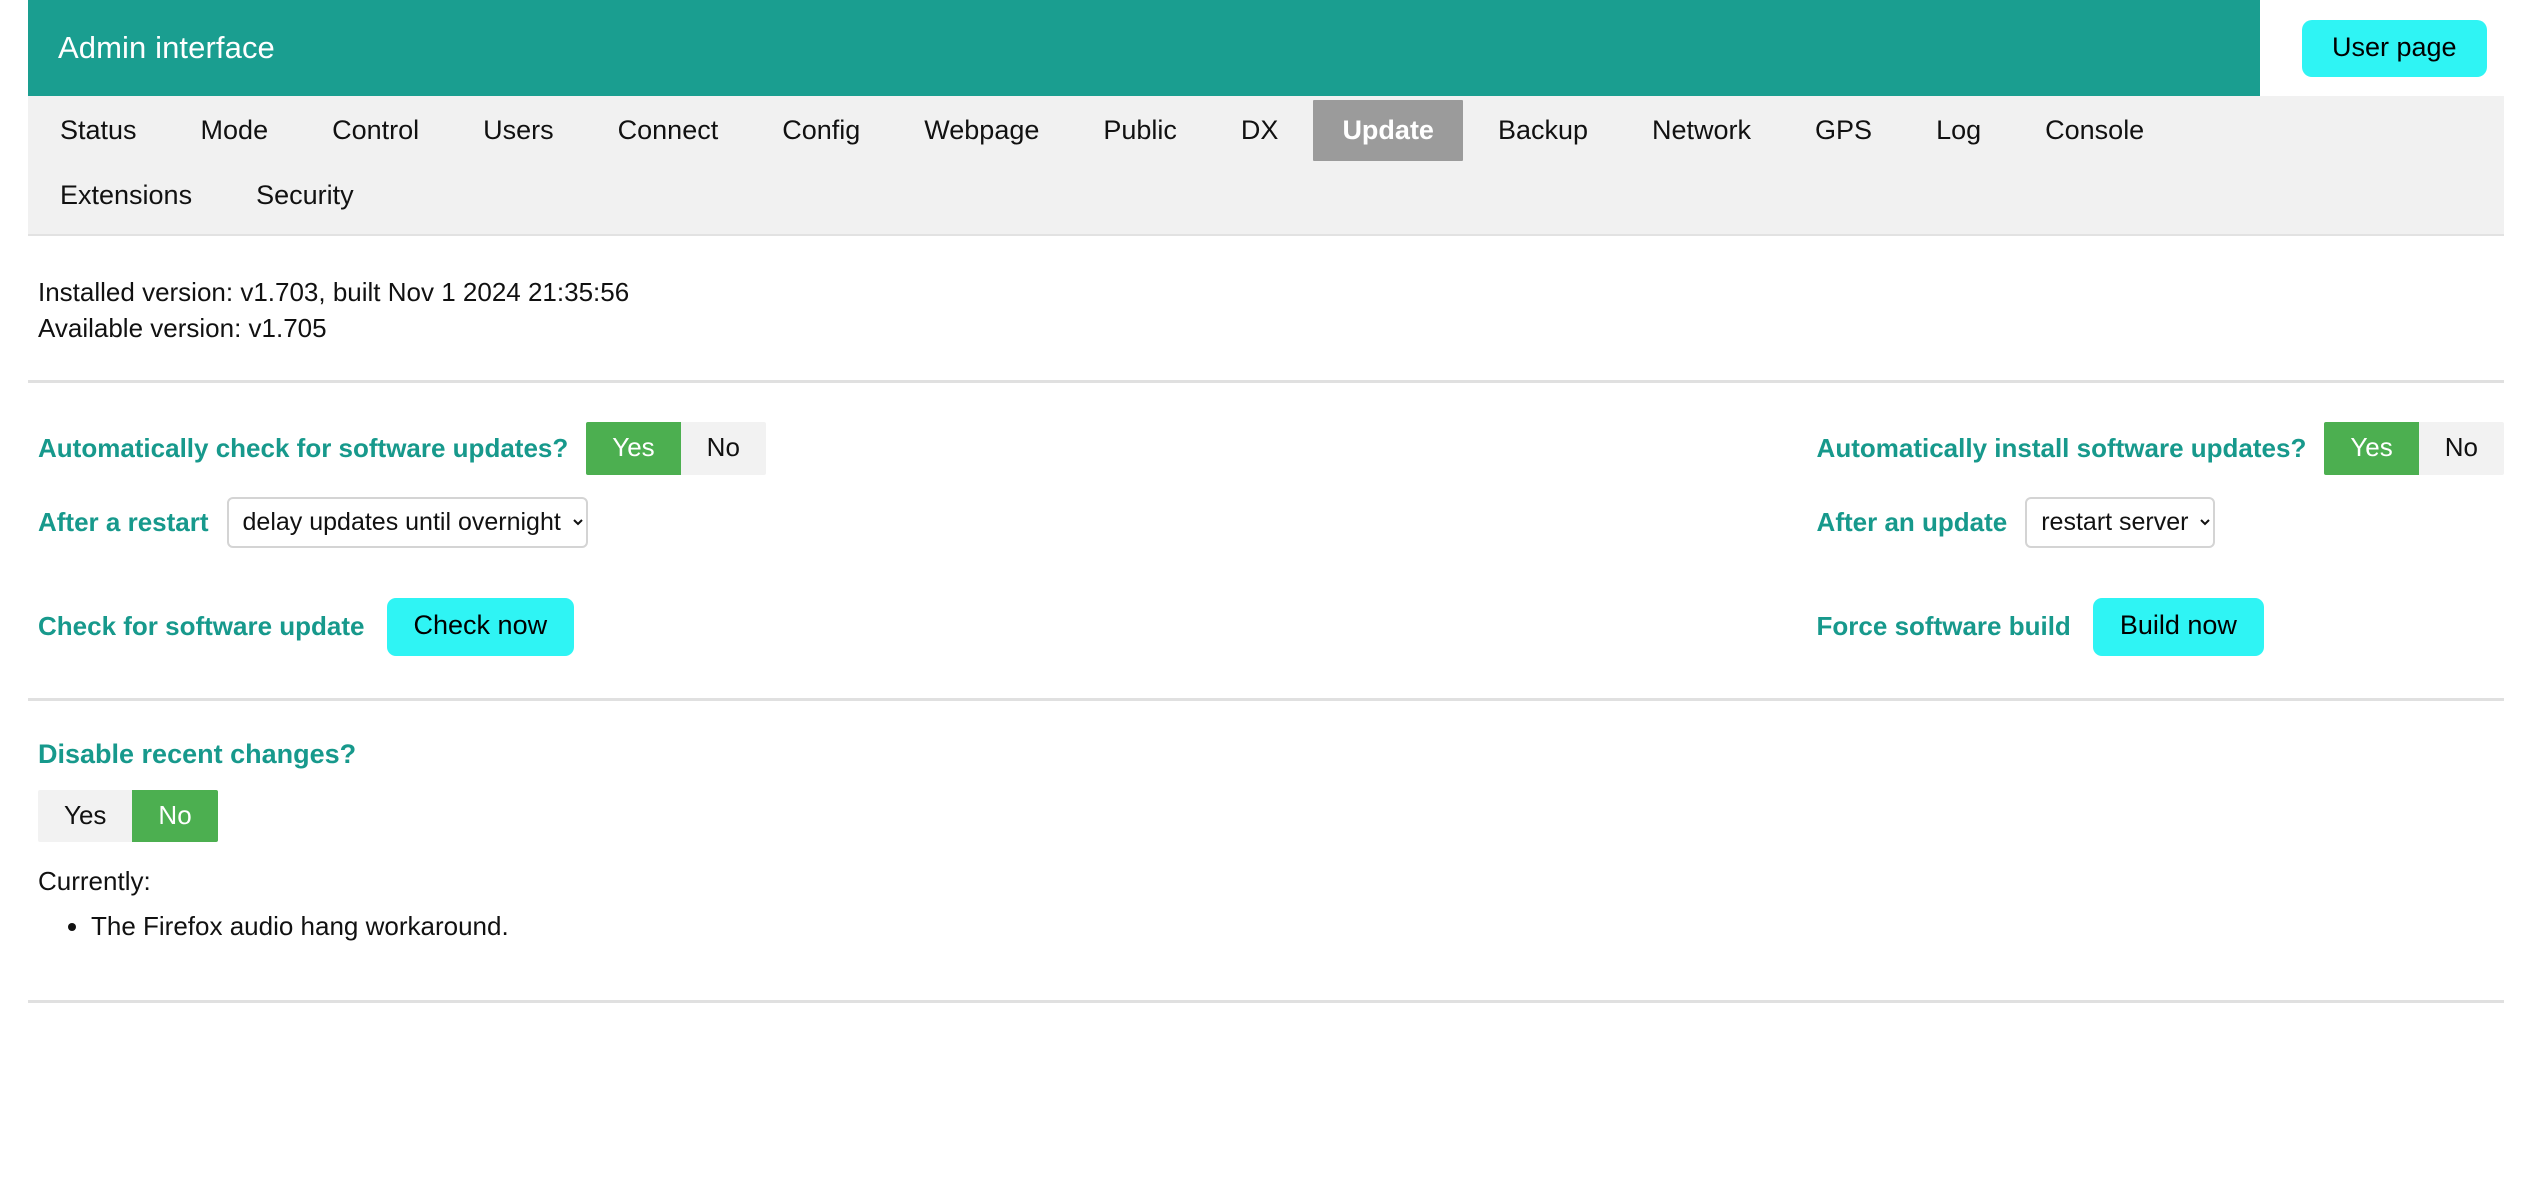 The height and width of the screenshot is (1182, 2532). I want to click on tab-security: Security, so click(305, 195).